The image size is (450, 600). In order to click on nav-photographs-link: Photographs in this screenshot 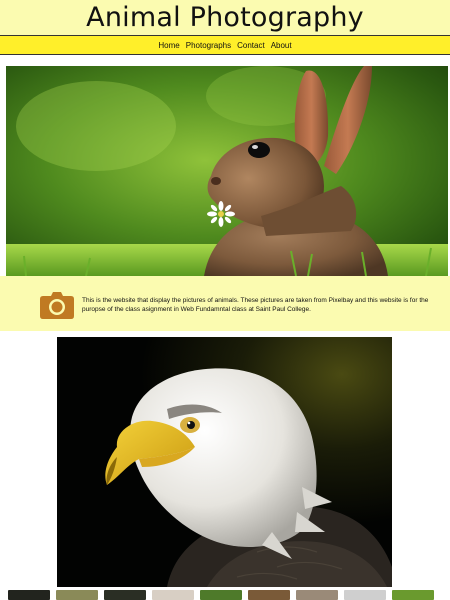, I will do `click(208, 45)`.